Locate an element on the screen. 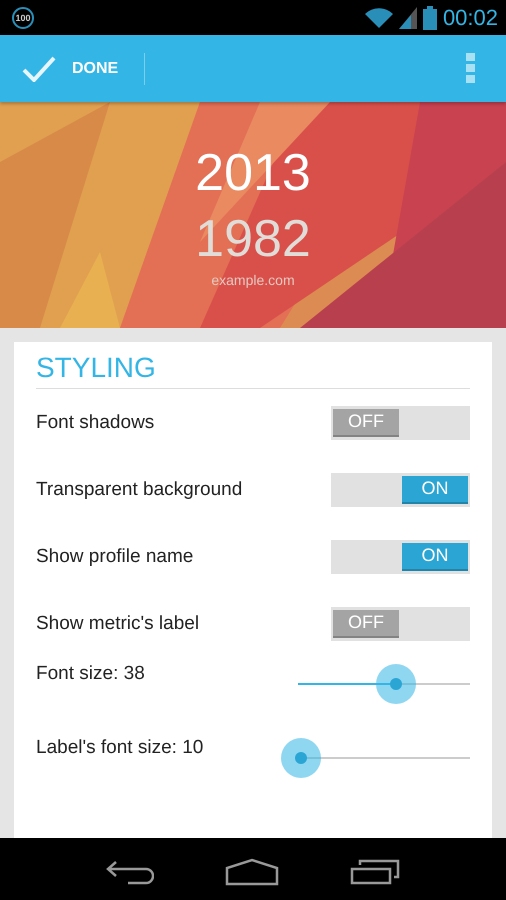 The image size is (506, 900). setting-label: Show metric's label is located at coordinates (118, 623).